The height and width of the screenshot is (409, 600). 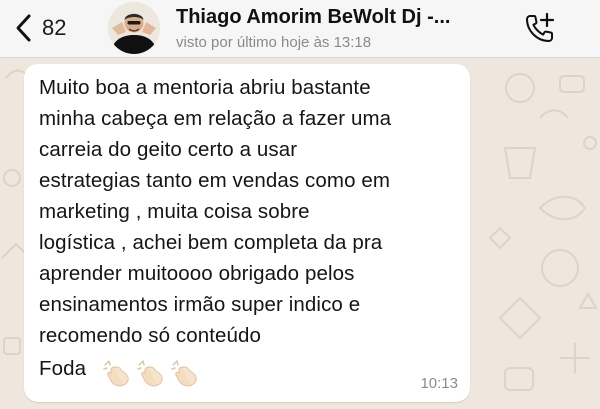 What do you see at coordinates (174, 211) in the screenshot?
I see `message-line: marketing , muita coisa sobre` at bounding box center [174, 211].